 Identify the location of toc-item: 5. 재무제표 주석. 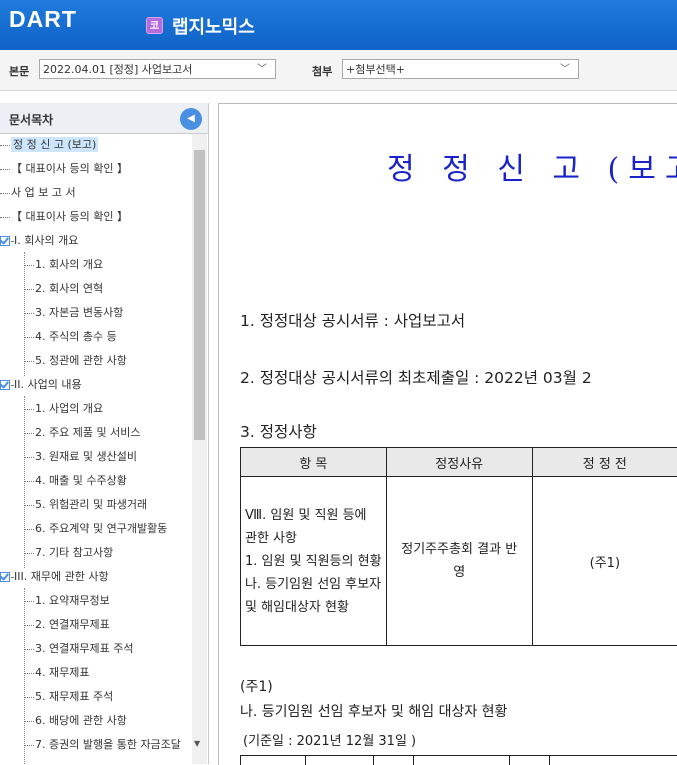
(68, 697).